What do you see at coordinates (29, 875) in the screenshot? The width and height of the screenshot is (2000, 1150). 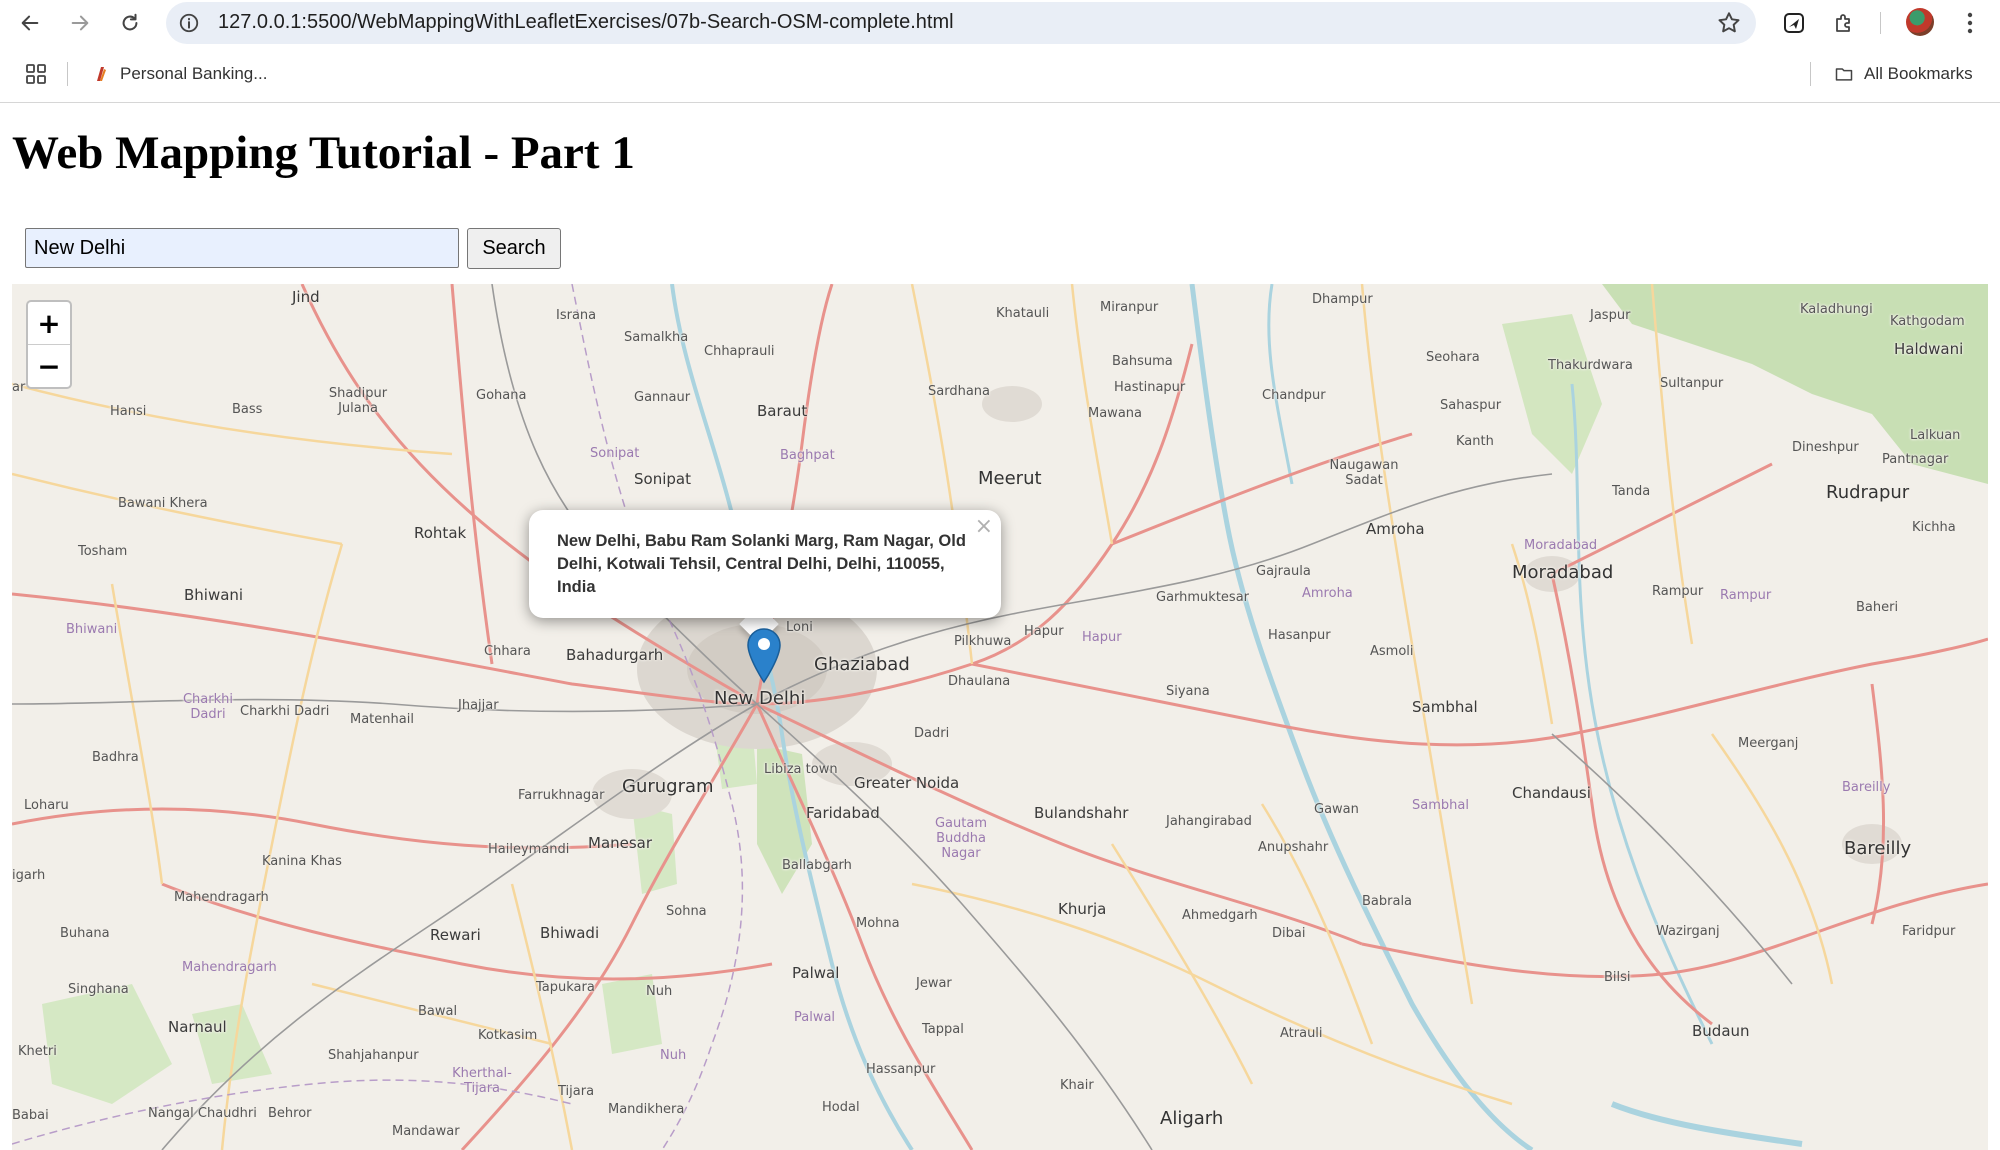 I see `map-label: igarh` at bounding box center [29, 875].